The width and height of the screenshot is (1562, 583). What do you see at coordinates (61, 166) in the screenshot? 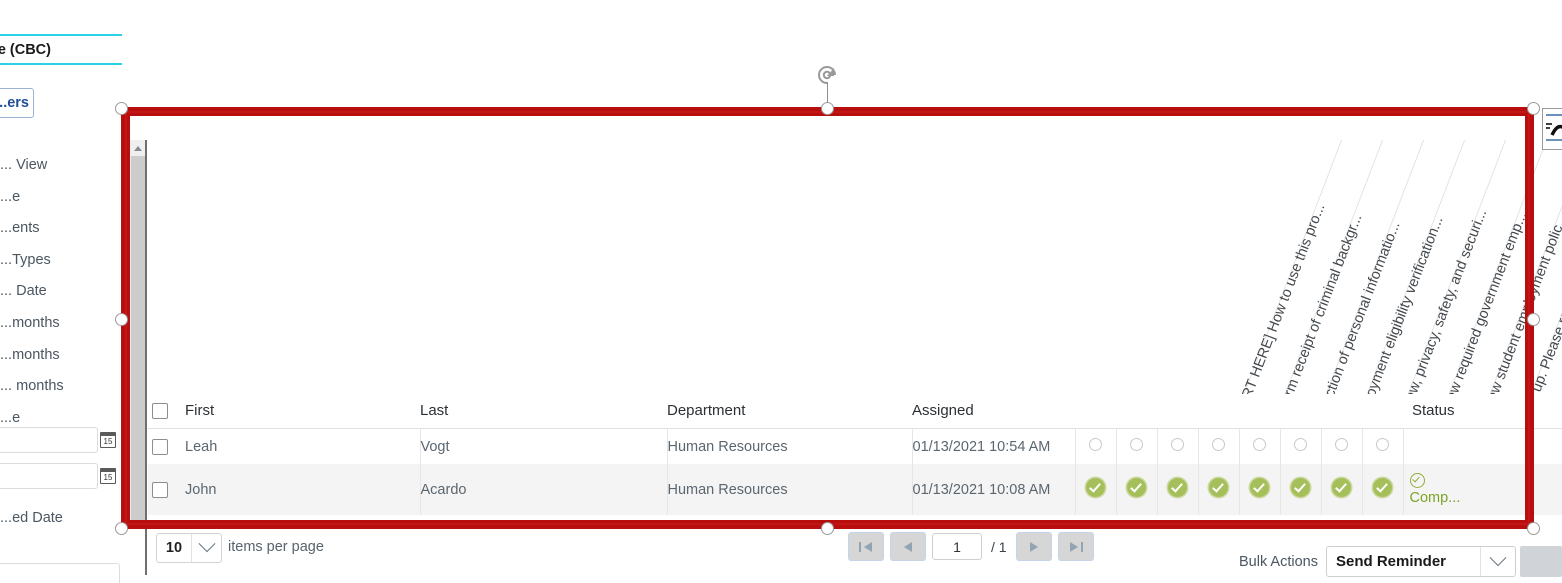
I see `list-item: ... View` at bounding box center [61, 166].